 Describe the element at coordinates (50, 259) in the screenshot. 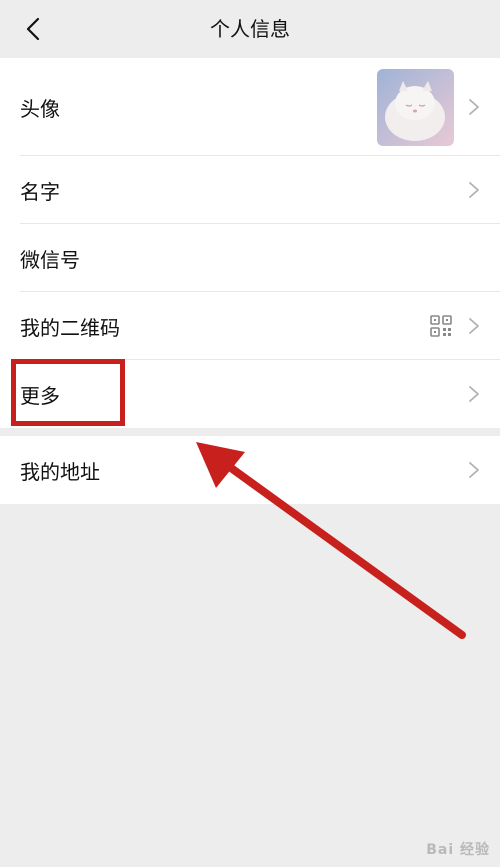

I see `row-label: 微信号` at that location.